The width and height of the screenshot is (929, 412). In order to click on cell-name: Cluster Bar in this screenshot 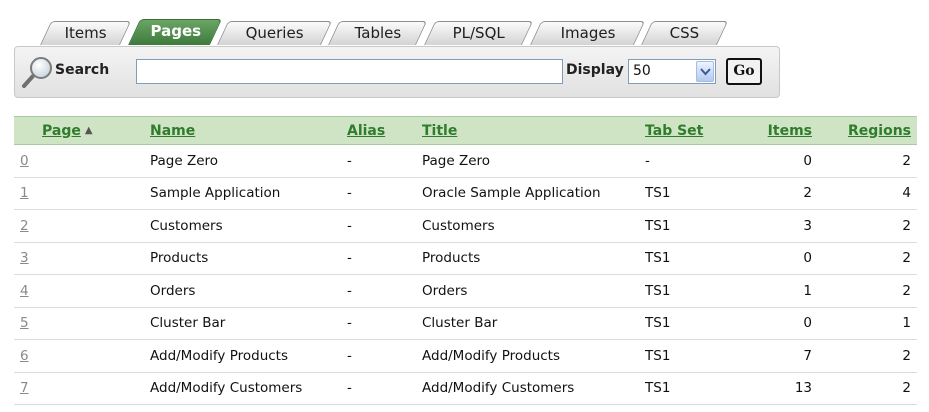, I will do `click(242, 323)`.